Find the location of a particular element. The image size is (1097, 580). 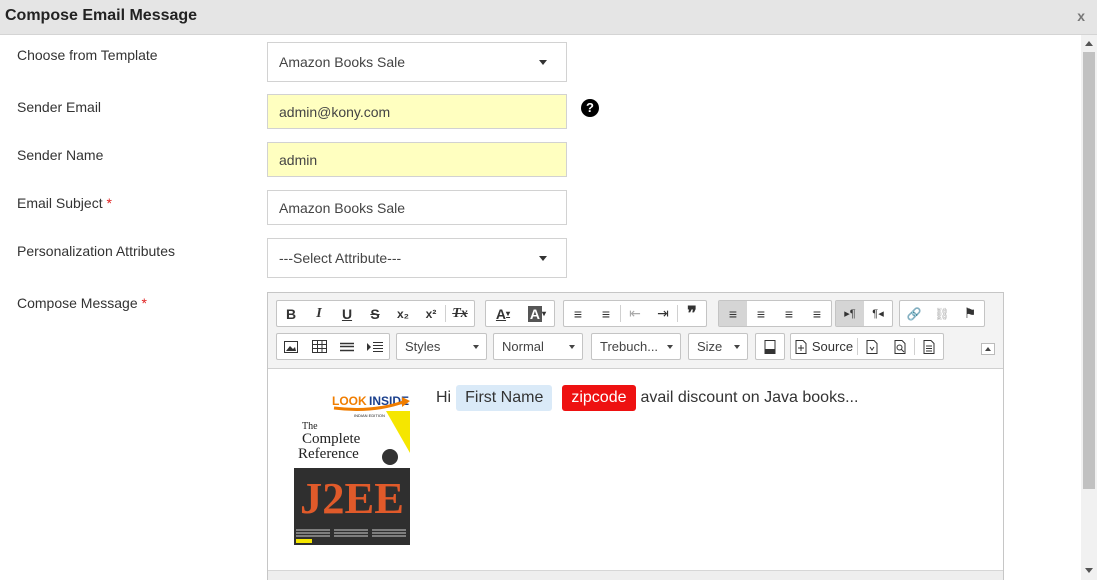

superscript-button: x² is located at coordinates (431, 313).